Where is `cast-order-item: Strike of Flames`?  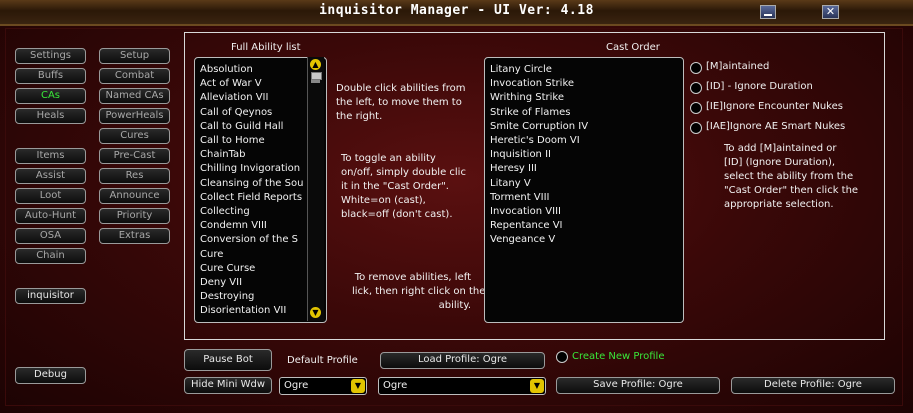
cast-order-item: Strike of Flames is located at coordinates (530, 113).